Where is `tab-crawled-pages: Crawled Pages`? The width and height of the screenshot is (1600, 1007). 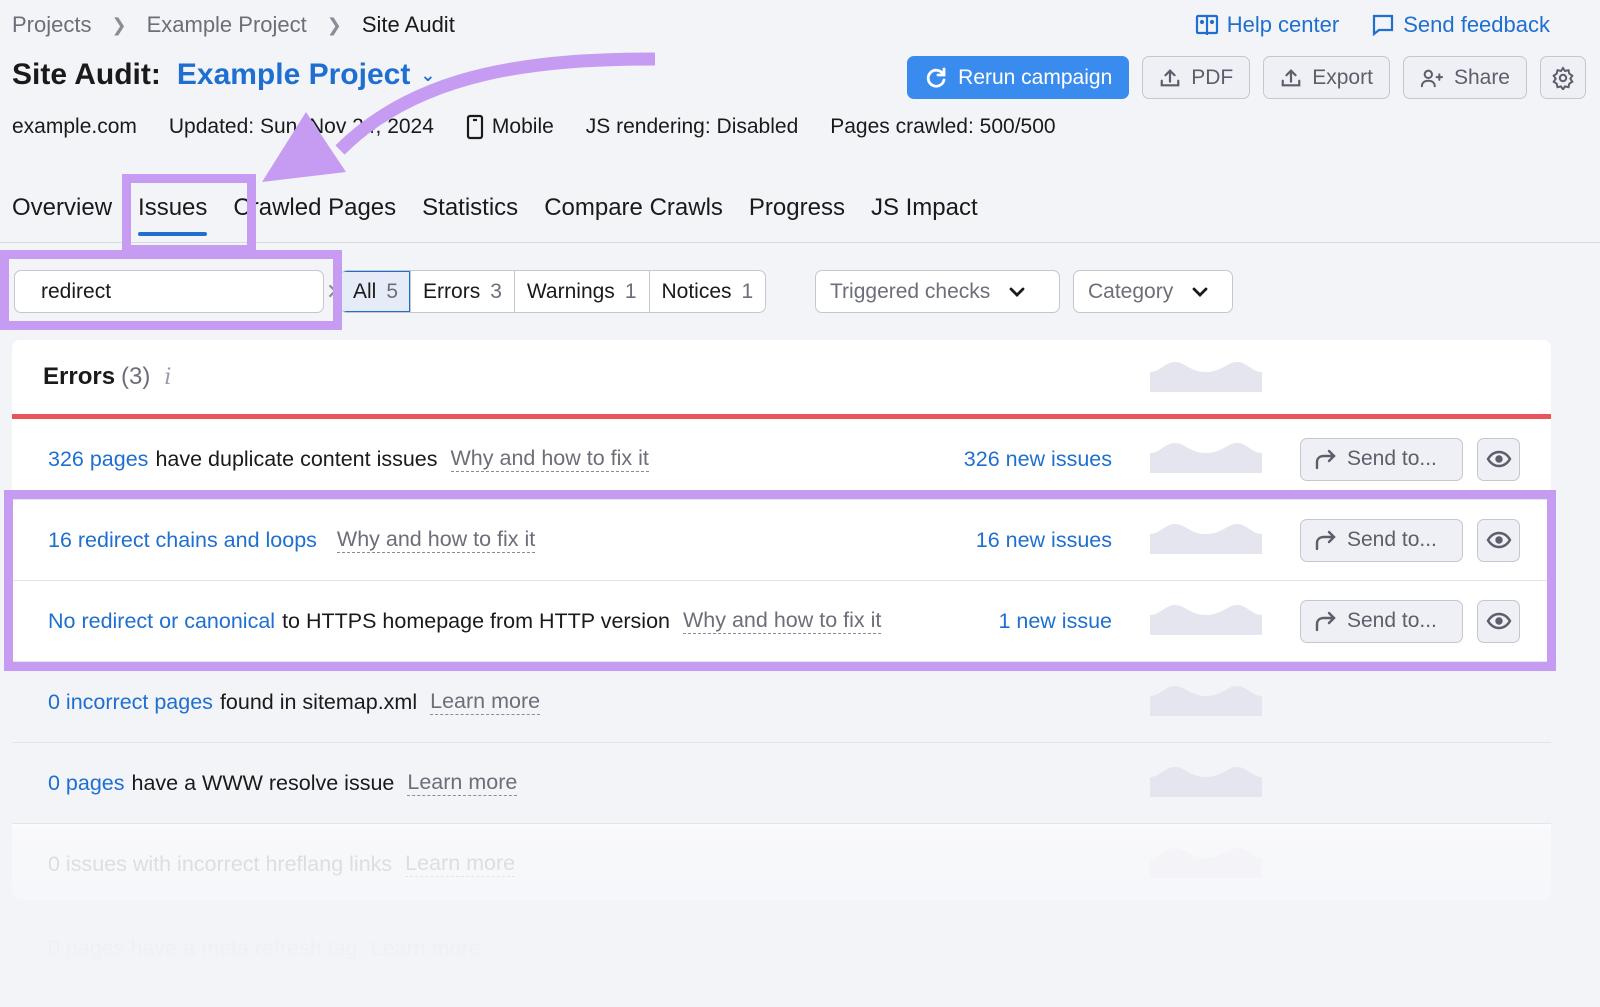 tab-crawled-pages: Crawled Pages is located at coordinates (314, 215).